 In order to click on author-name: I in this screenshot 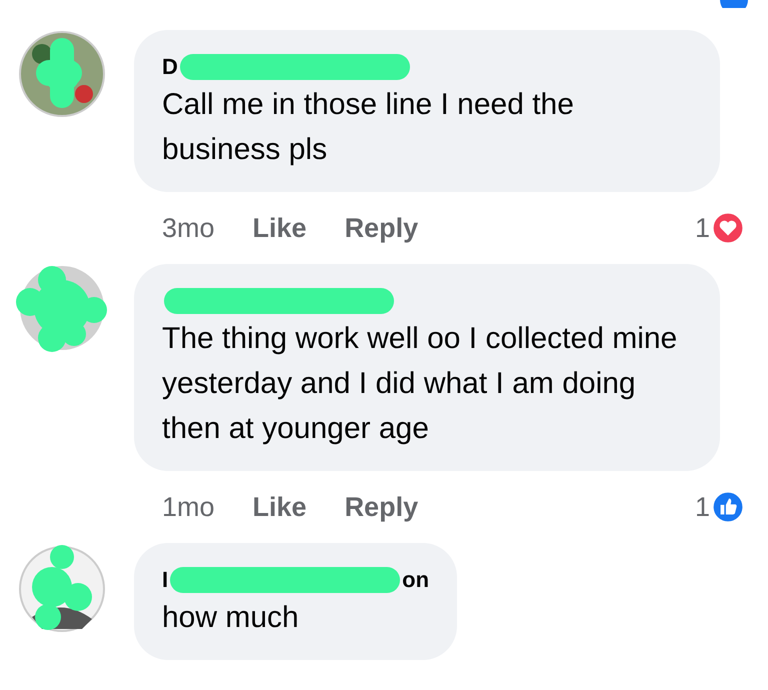, I will do `click(165, 580)`.